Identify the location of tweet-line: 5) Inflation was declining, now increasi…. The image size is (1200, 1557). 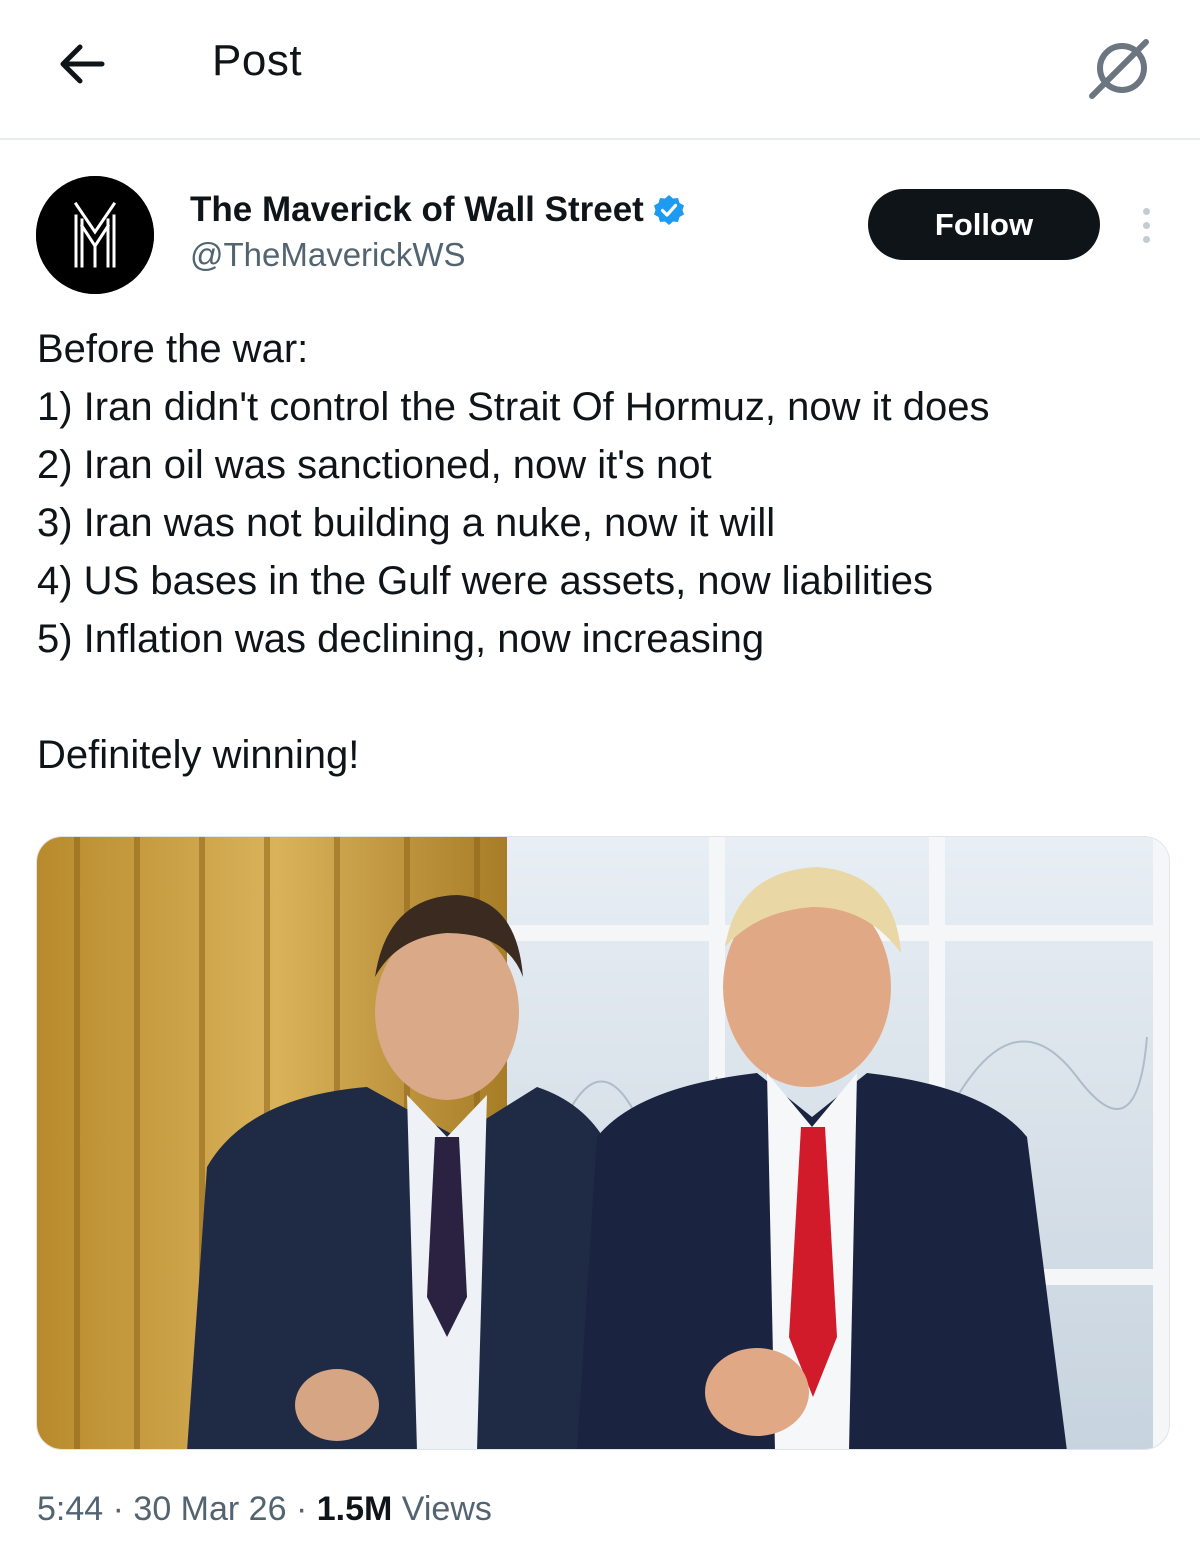
(401, 639).